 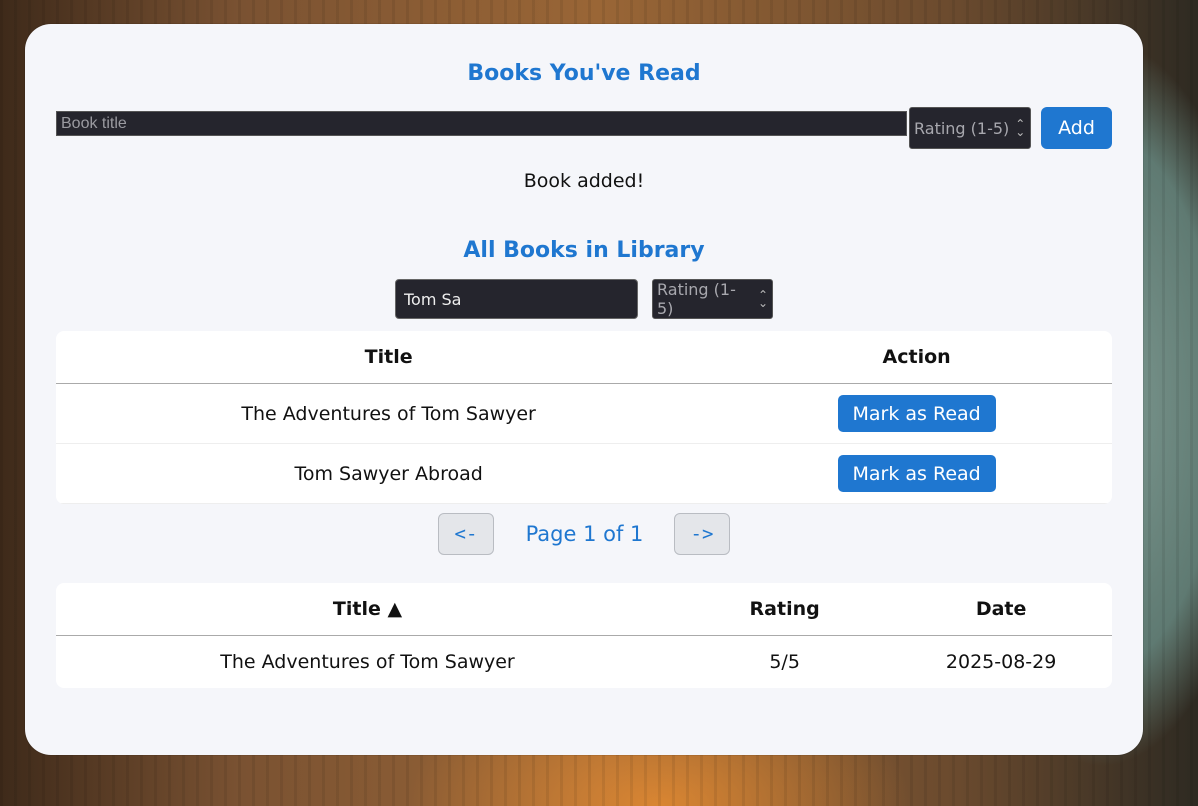 I want to click on library-rating-select: Rating (1-5) ⌃ ⌄, so click(x=712, y=299).